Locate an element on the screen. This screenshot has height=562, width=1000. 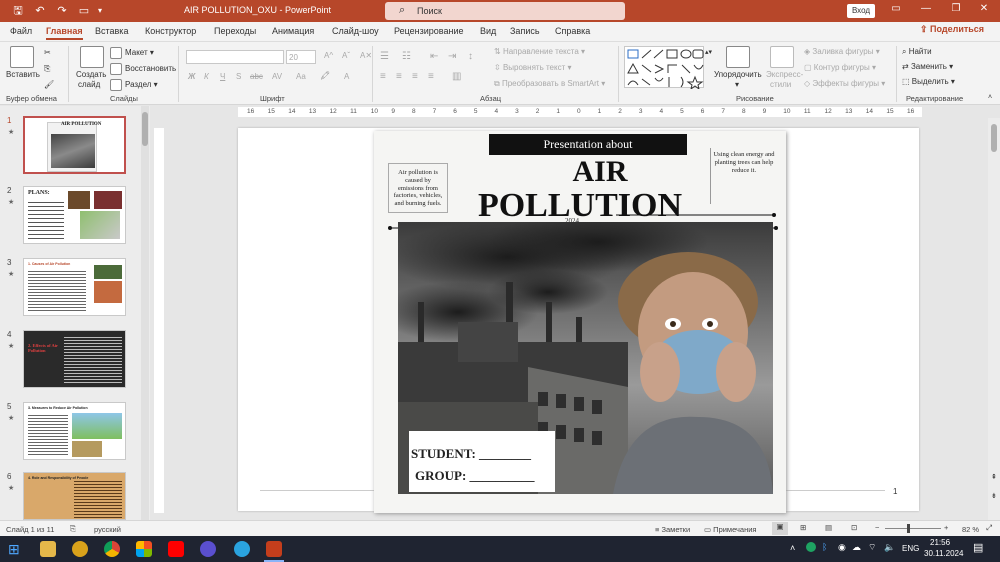
arrange-dropdown-icon: ▾ is located at coordinates (737, 84).